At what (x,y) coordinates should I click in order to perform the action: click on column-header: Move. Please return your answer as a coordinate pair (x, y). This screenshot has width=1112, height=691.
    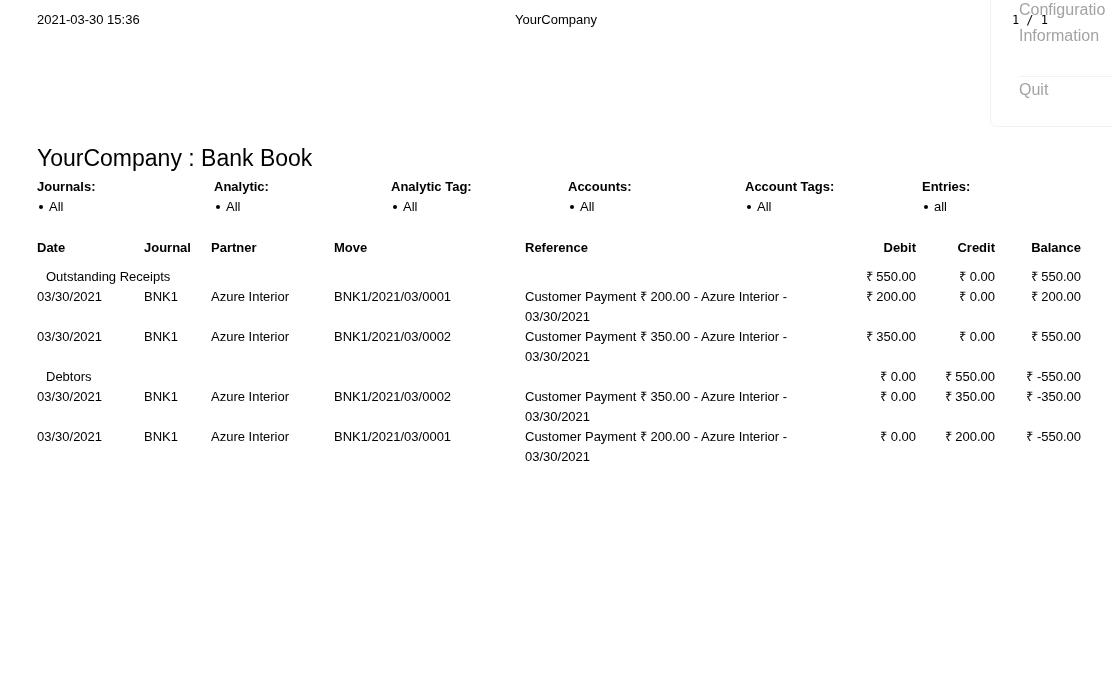
    Looking at the image, I should click on (351, 247).